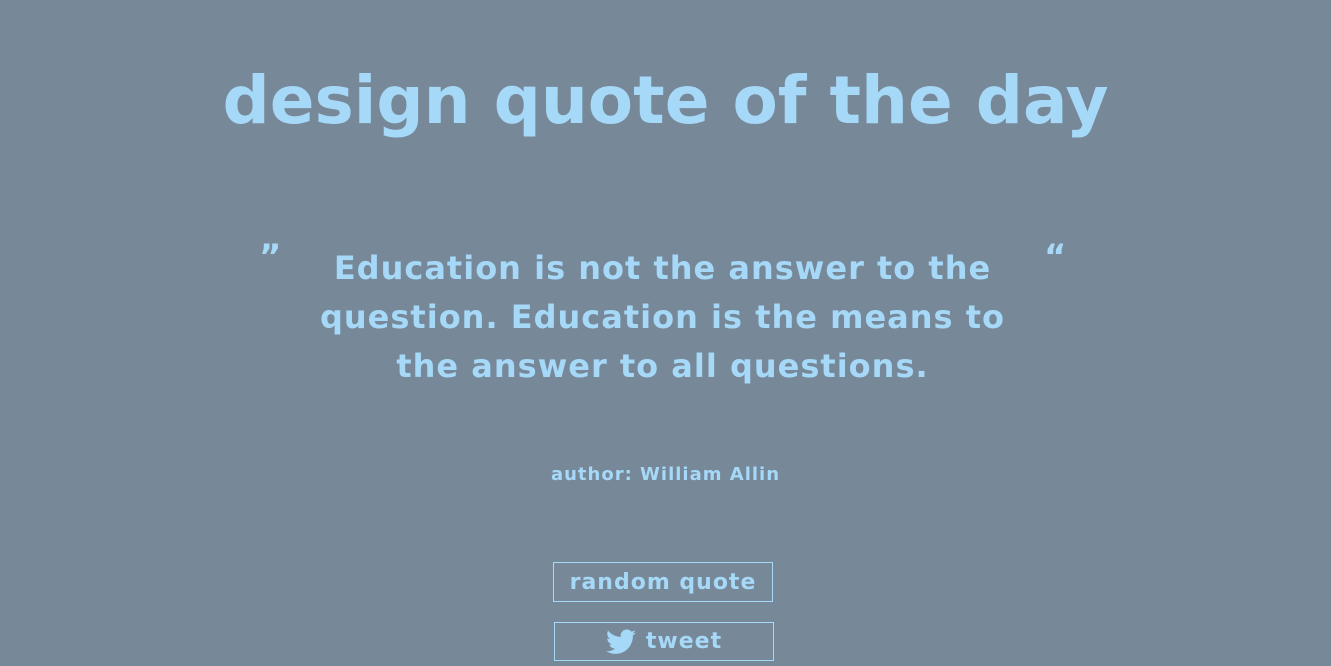 The image size is (1331, 666). What do you see at coordinates (1055, 257) in the screenshot?
I see `quote-close-mark-icon: “` at bounding box center [1055, 257].